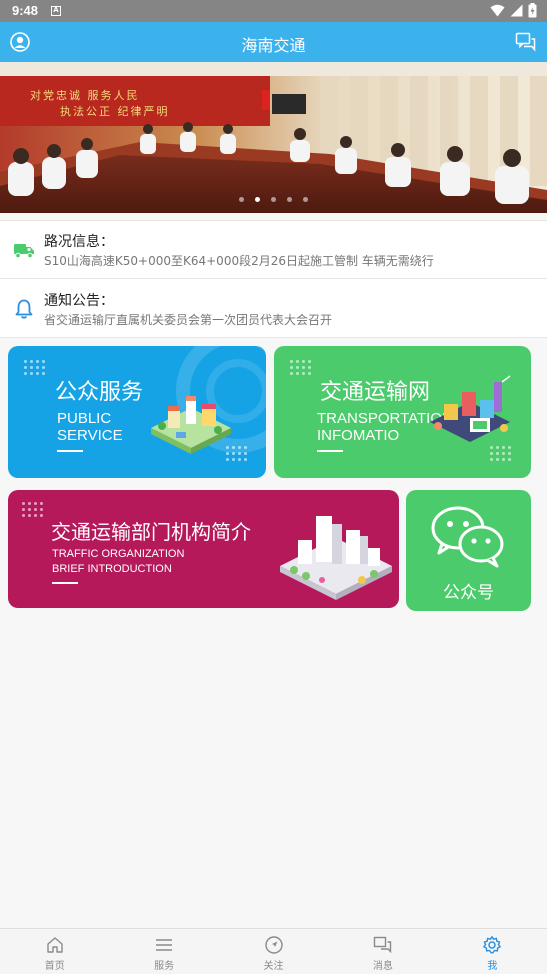 The image size is (547, 974). What do you see at coordinates (470, 408) in the screenshot?
I see `network-illustration` at bounding box center [470, 408].